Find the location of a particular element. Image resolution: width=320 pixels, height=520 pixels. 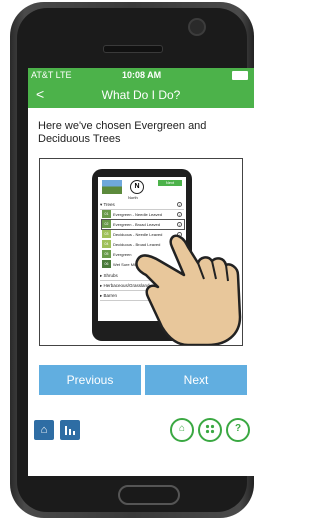

item-code: 03 is located at coordinates (106, 234).